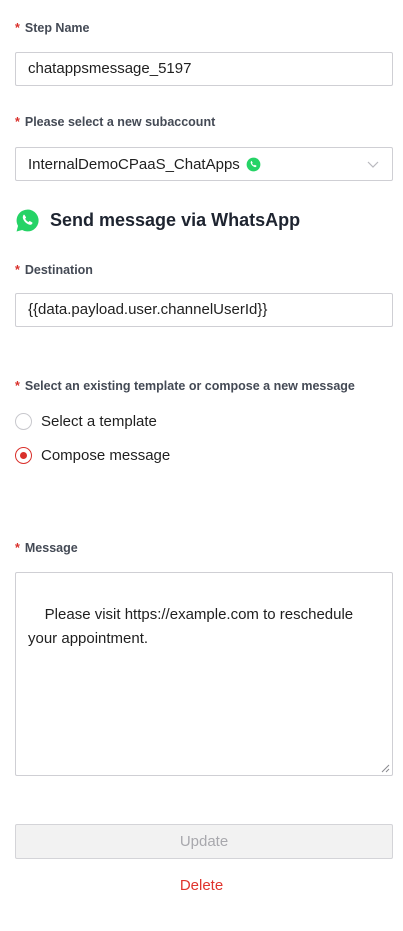  Describe the element at coordinates (204, 841) in the screenshot. I see `update-button: Update` at that location.